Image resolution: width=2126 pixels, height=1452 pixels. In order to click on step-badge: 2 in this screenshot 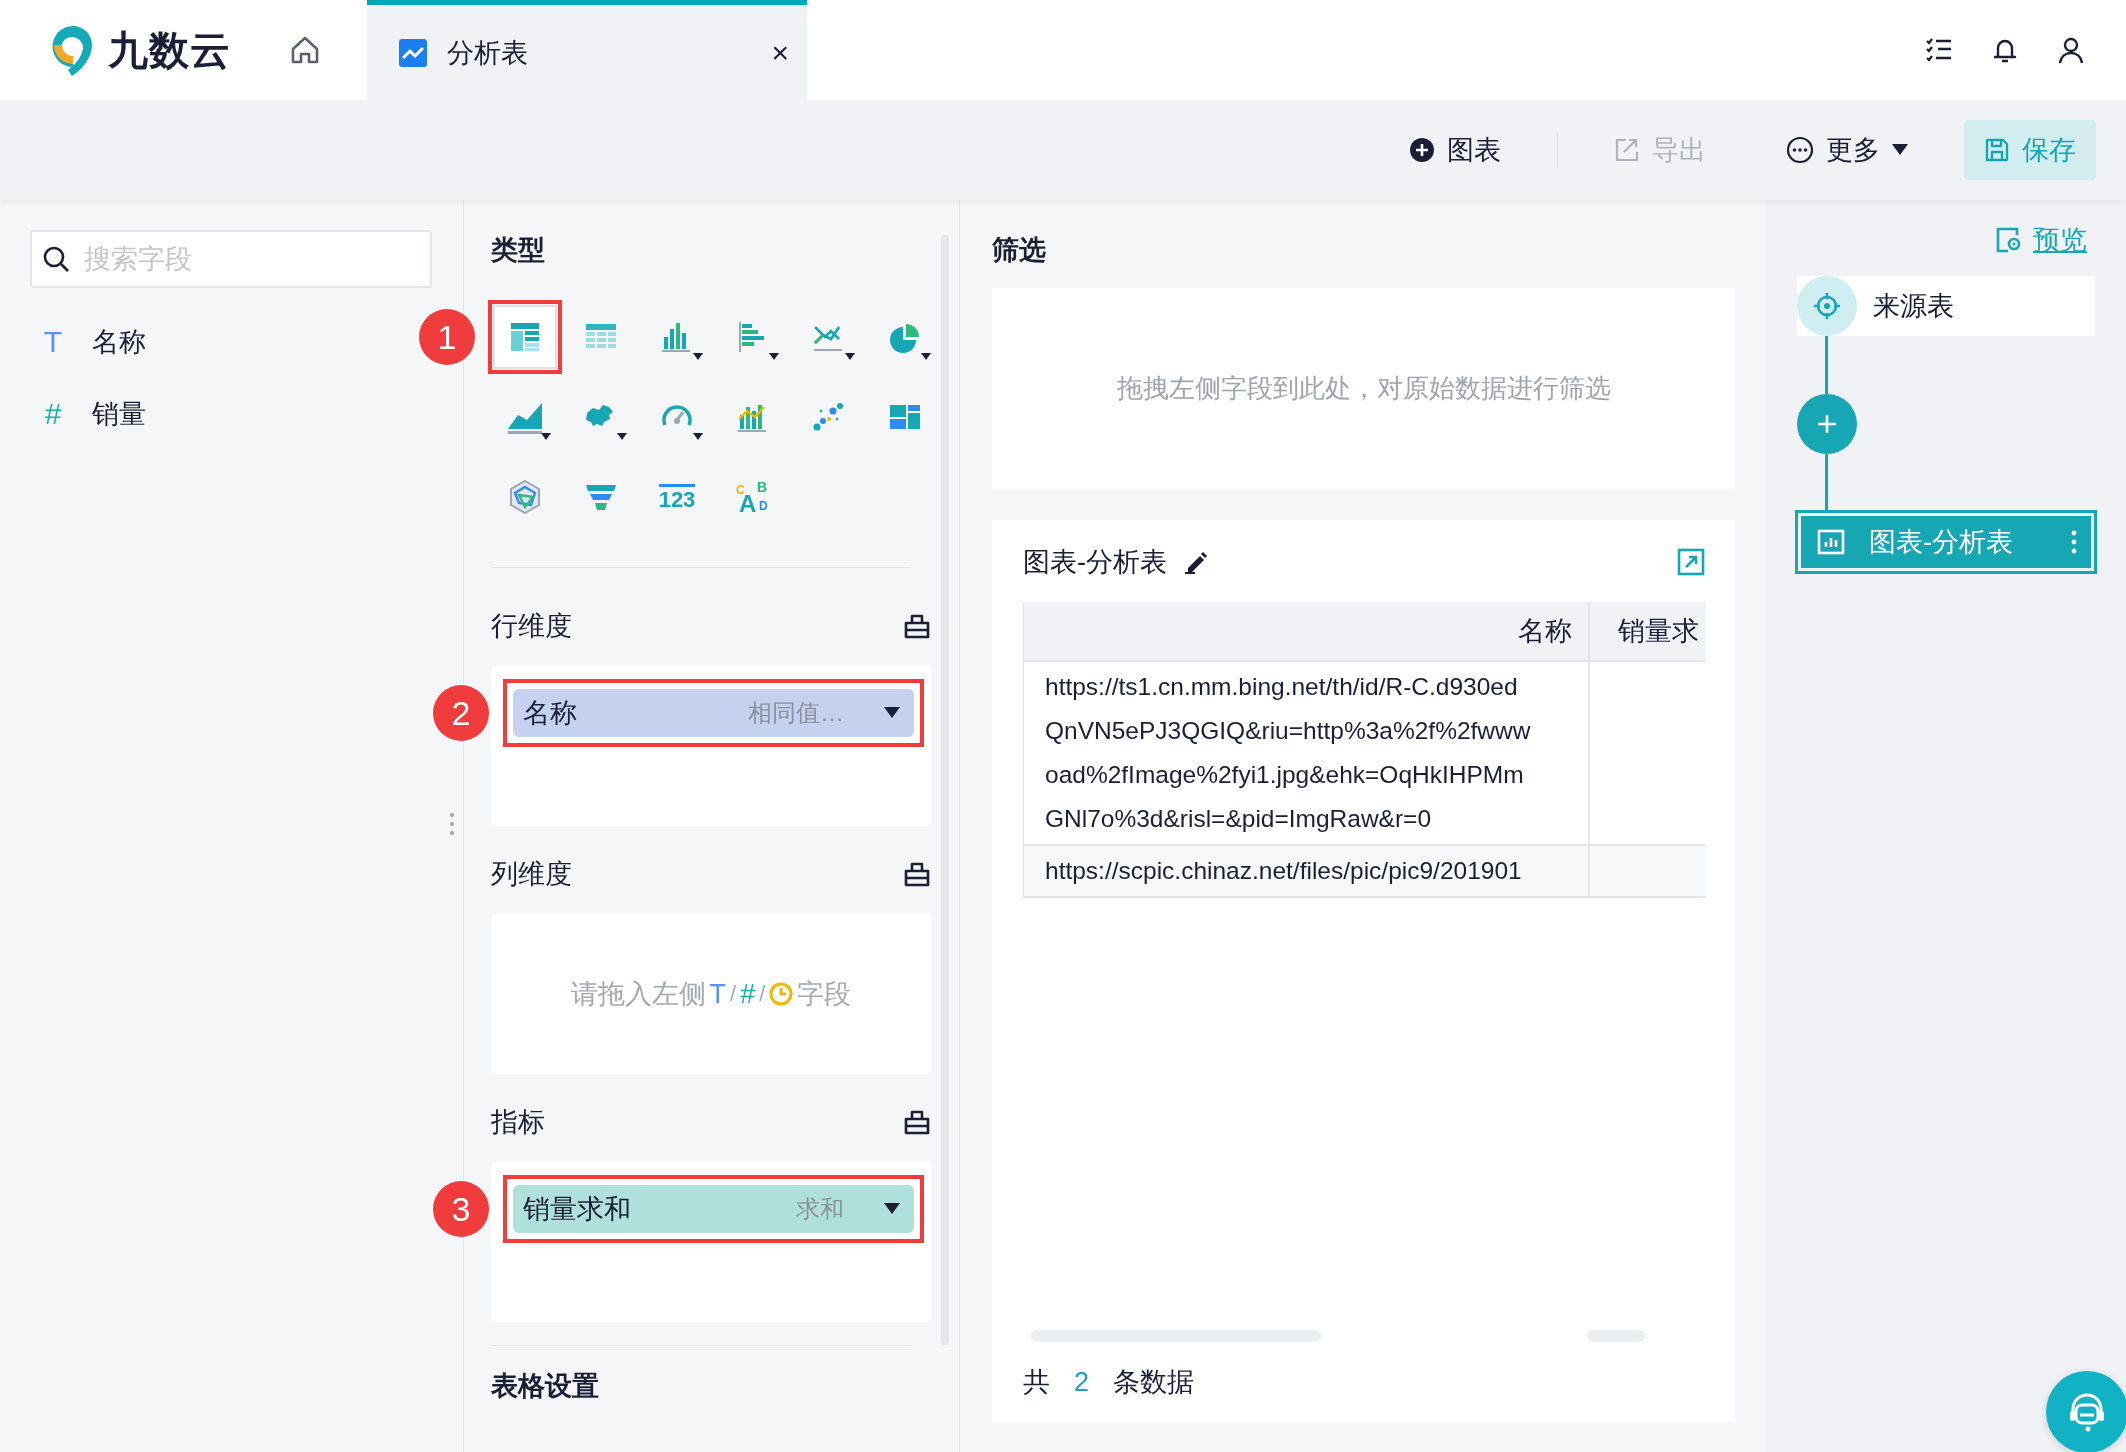, I will do `click(461, 713)`.